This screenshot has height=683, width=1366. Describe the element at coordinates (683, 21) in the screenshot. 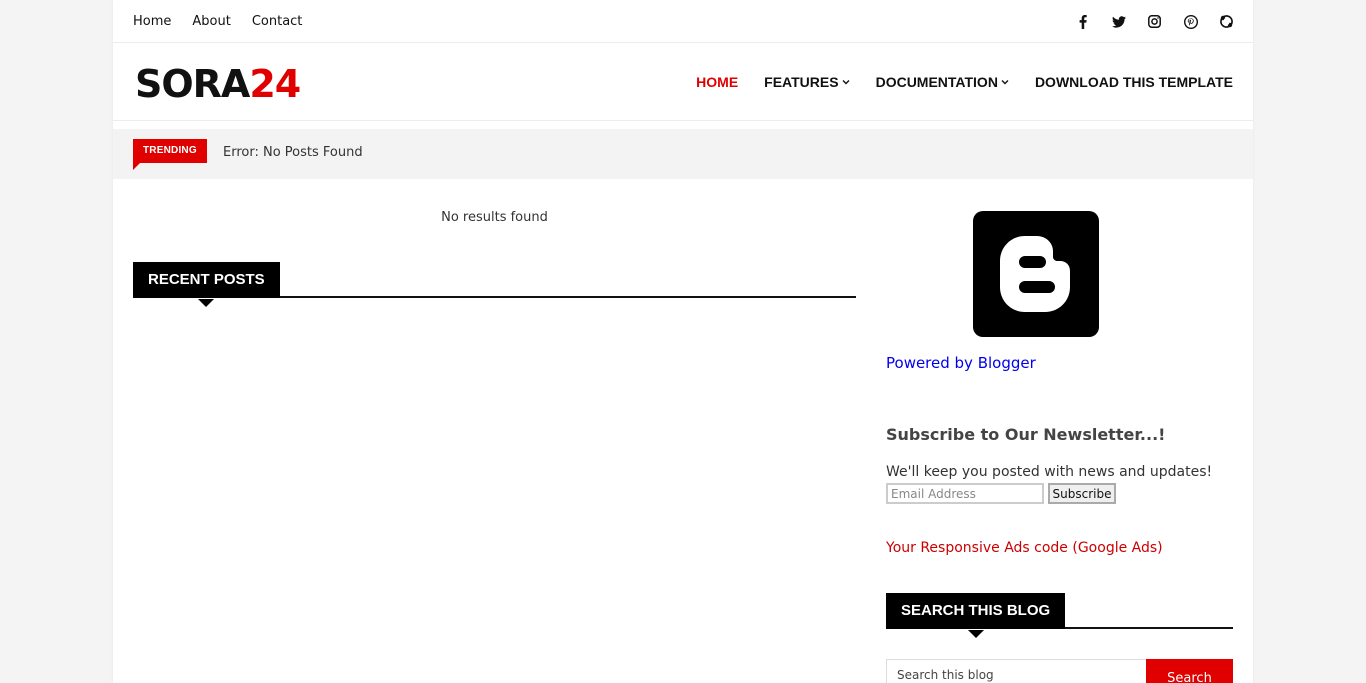

I see `top-bar: Home About Contact` at that location.